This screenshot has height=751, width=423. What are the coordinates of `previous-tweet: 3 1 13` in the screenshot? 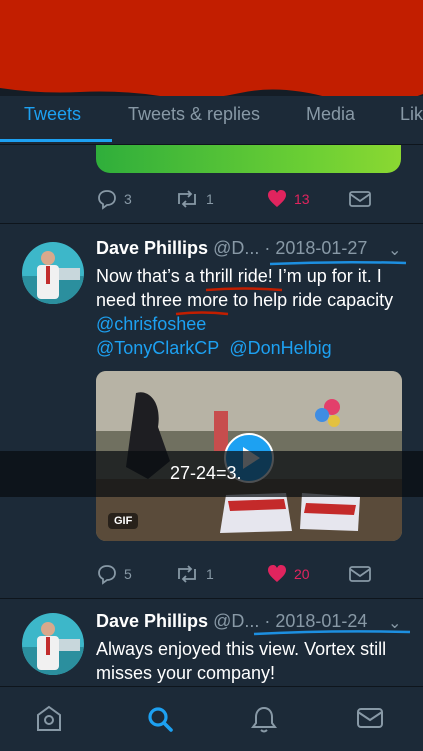 It's located at (211, 184).